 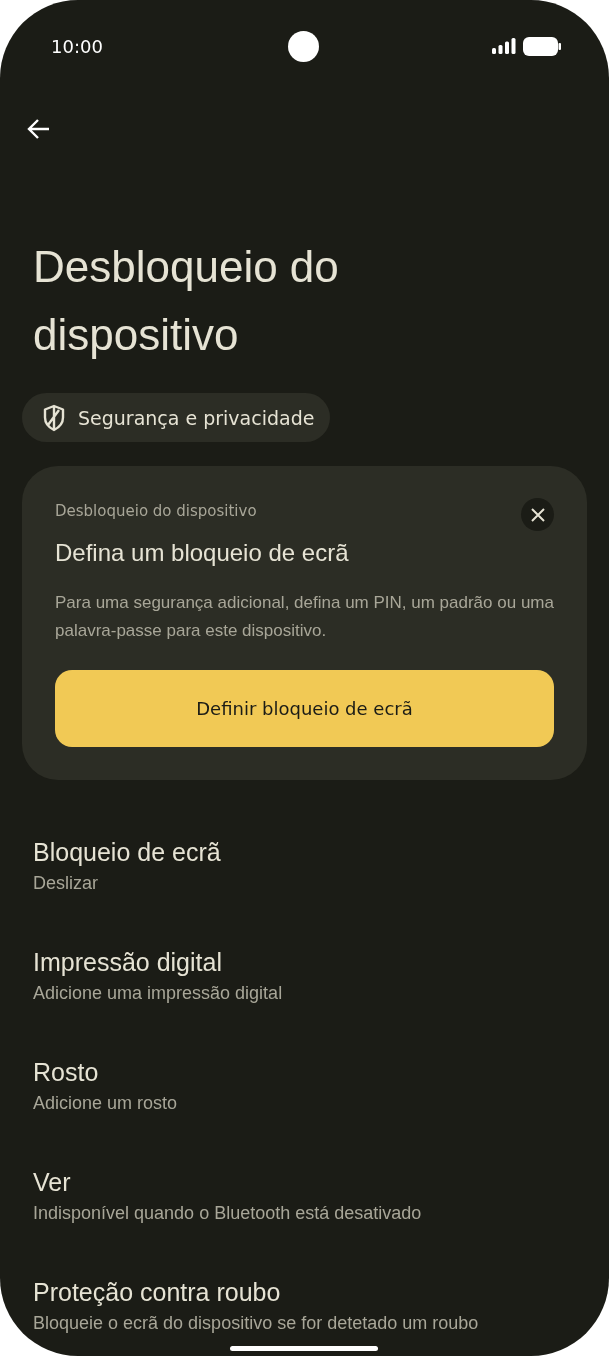 I want to click on status-time: 10:00, so click(x=77, y=46).